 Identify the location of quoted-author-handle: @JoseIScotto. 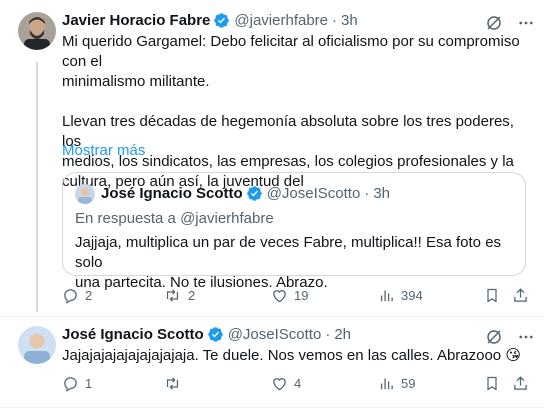
(313, 193).